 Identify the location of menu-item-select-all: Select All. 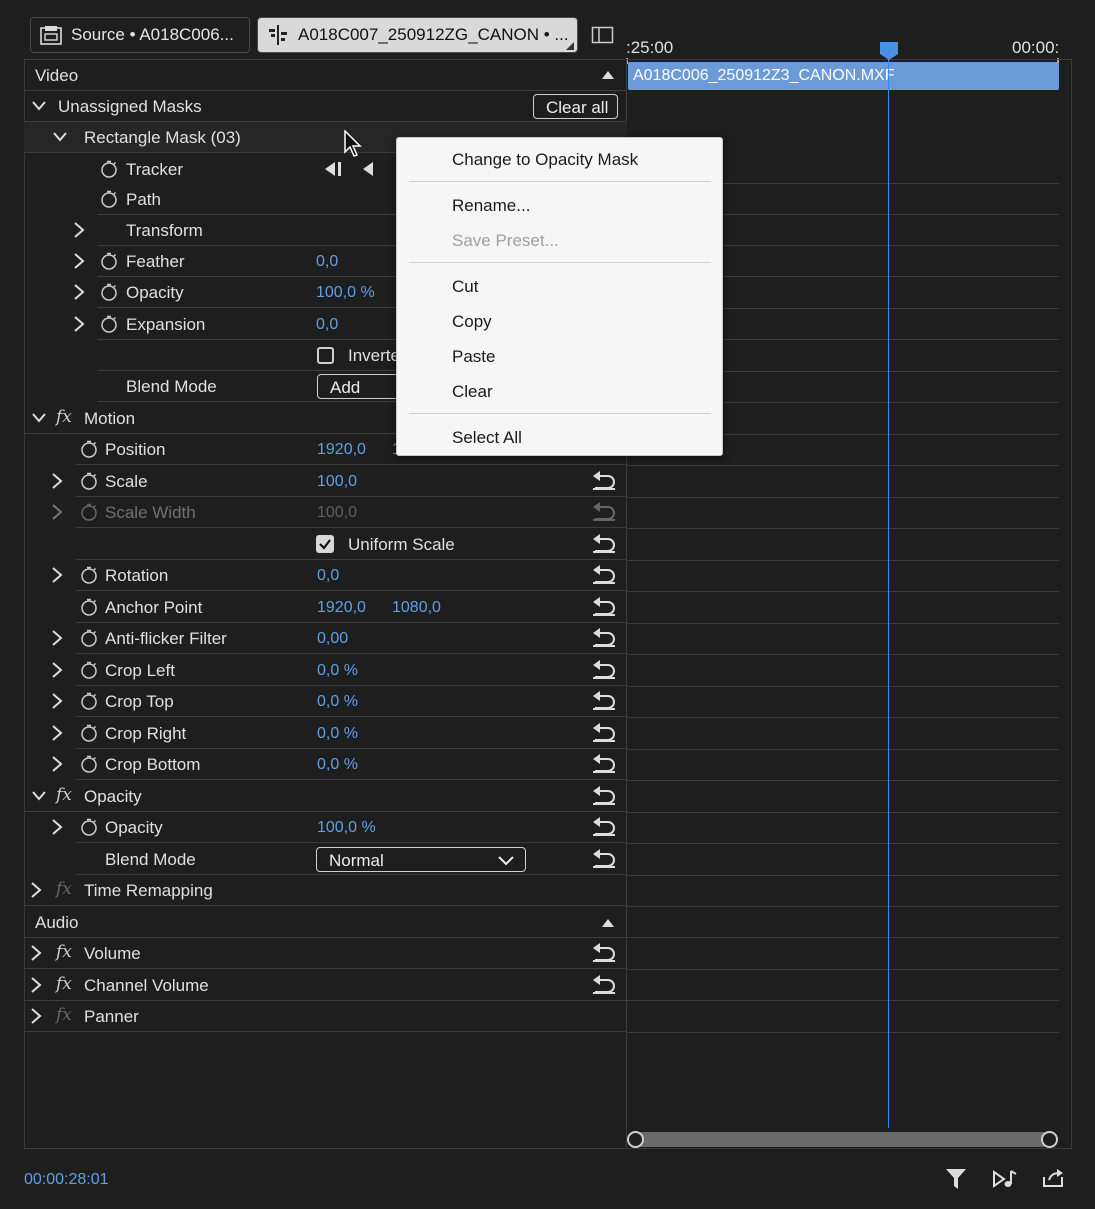
(487, 438).